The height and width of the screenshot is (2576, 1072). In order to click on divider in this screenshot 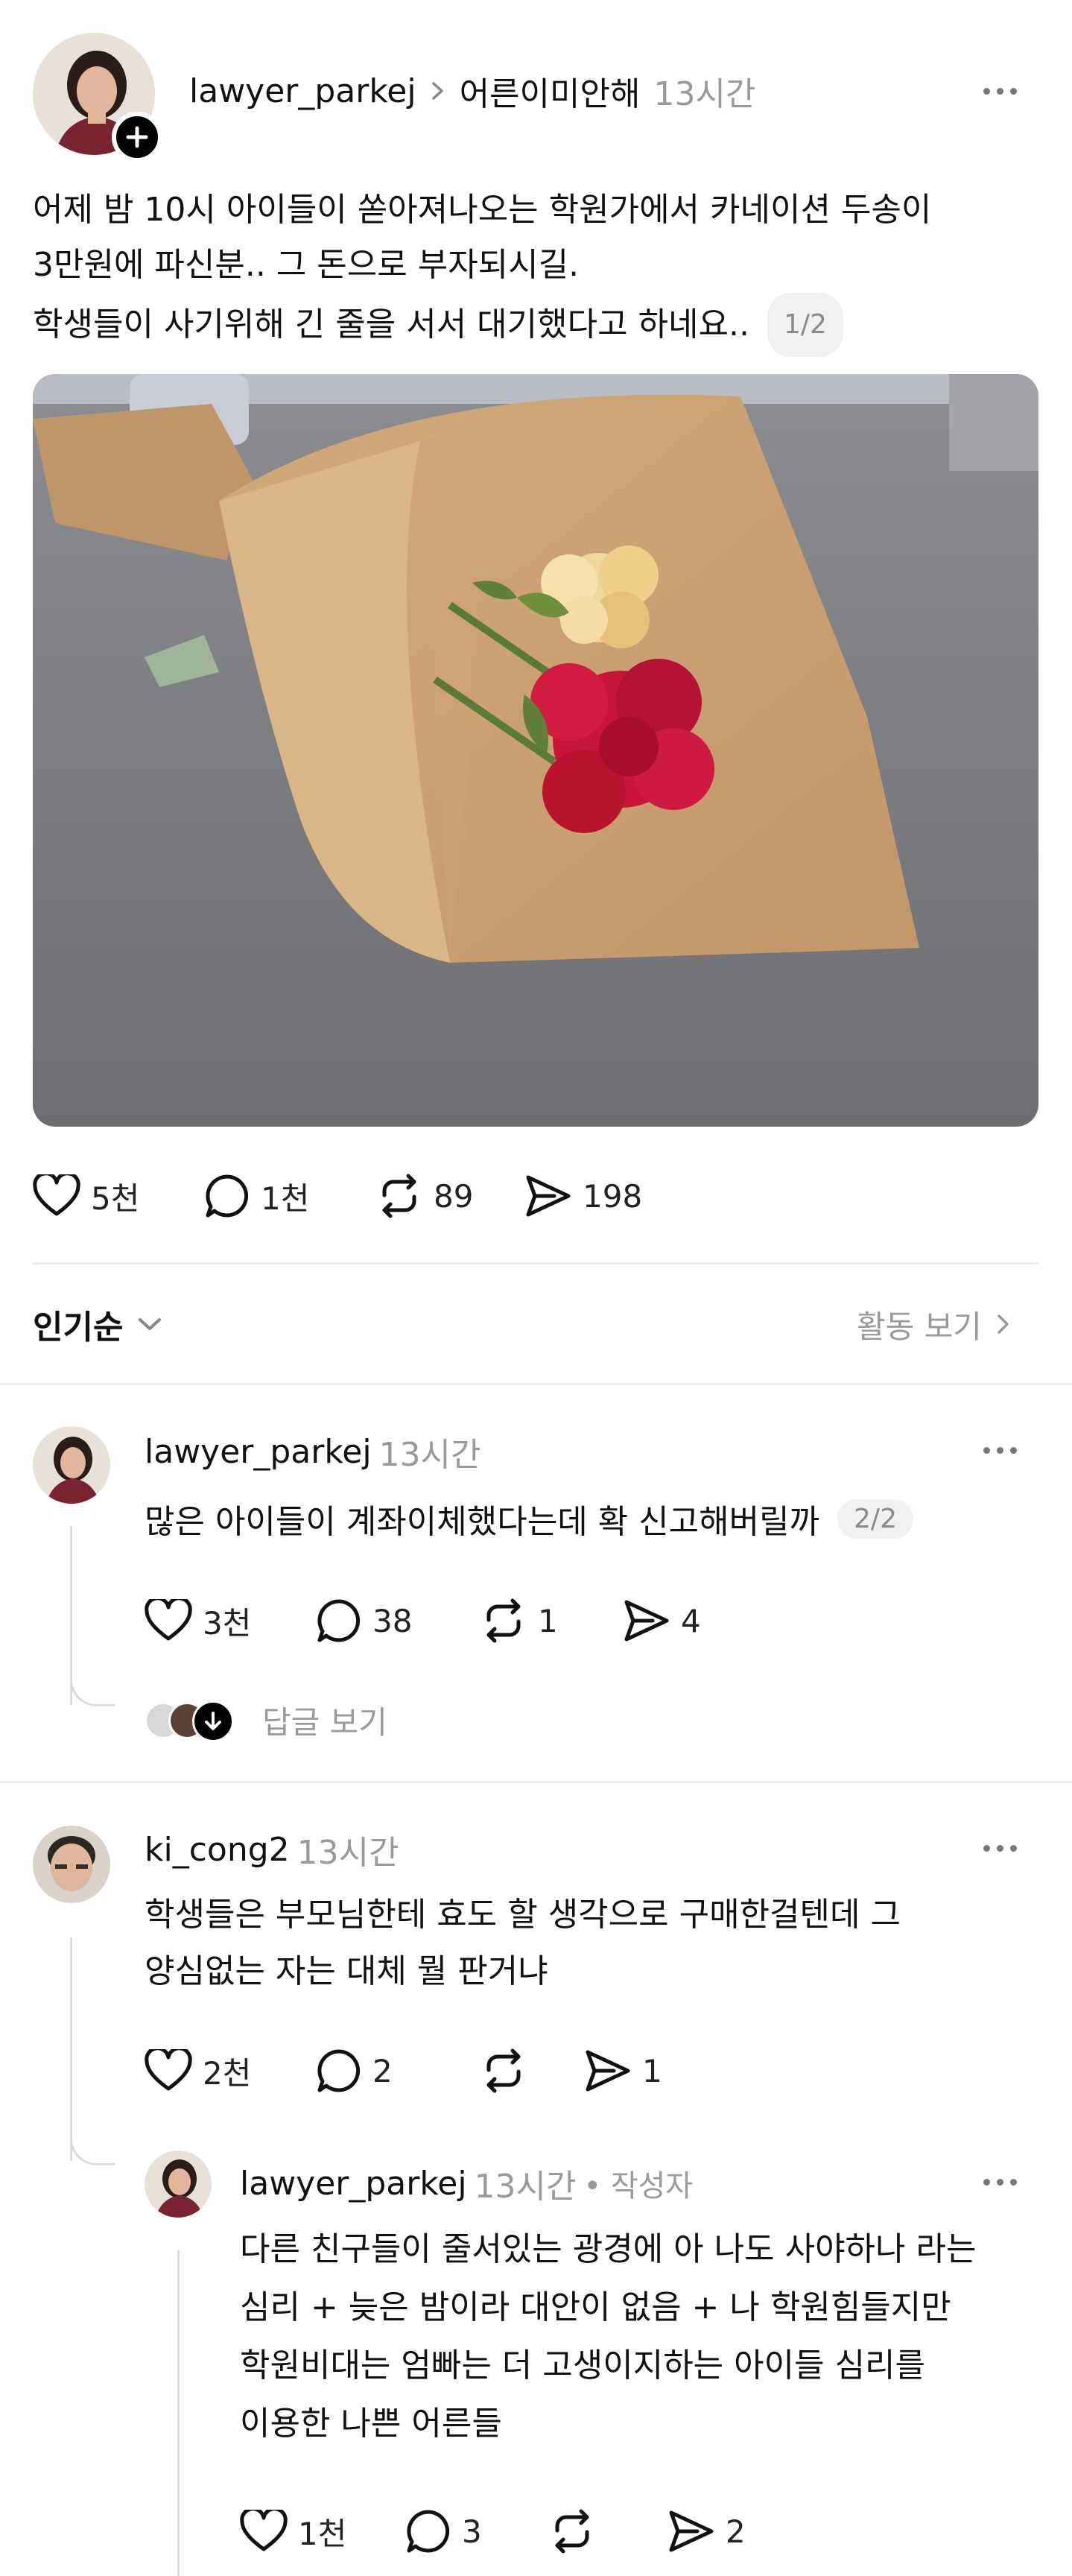, I will do `click(535, 1263)`.